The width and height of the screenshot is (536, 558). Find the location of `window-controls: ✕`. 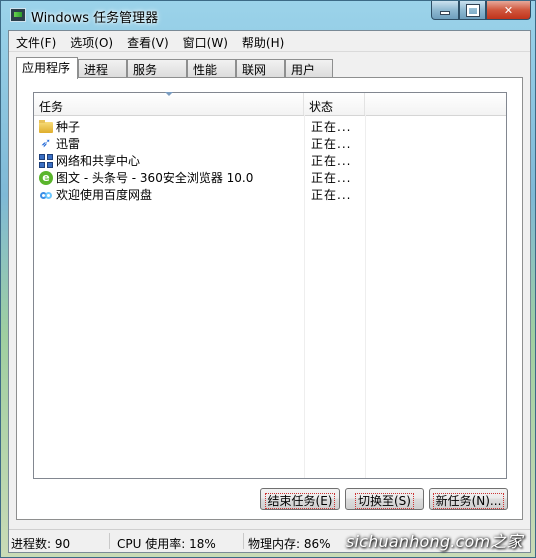

window-controls: ✕ is located at coordinates (481, 10).